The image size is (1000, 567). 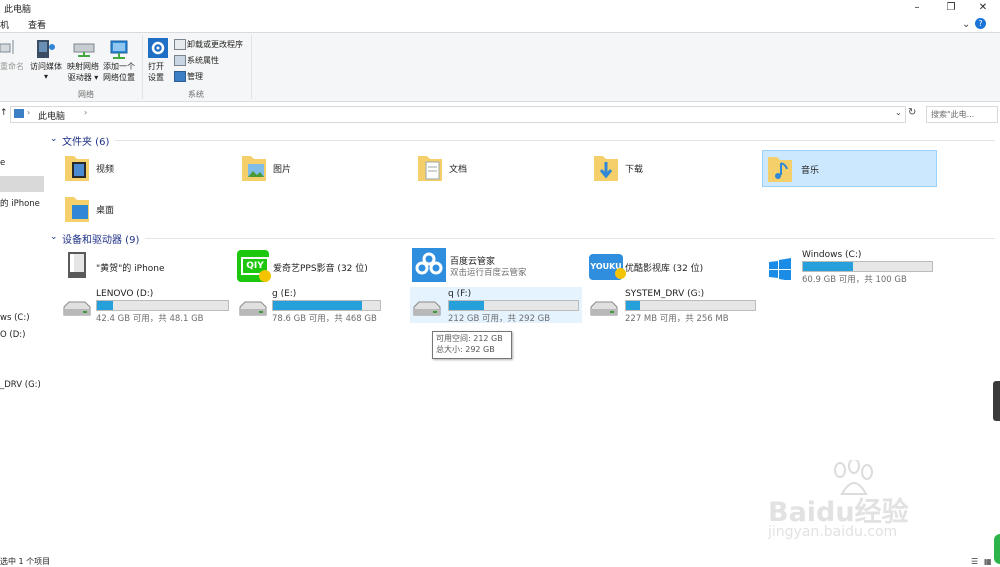 I want to click on breadcrumb-this-pc: 此电脑, so click(x=51, y=115).